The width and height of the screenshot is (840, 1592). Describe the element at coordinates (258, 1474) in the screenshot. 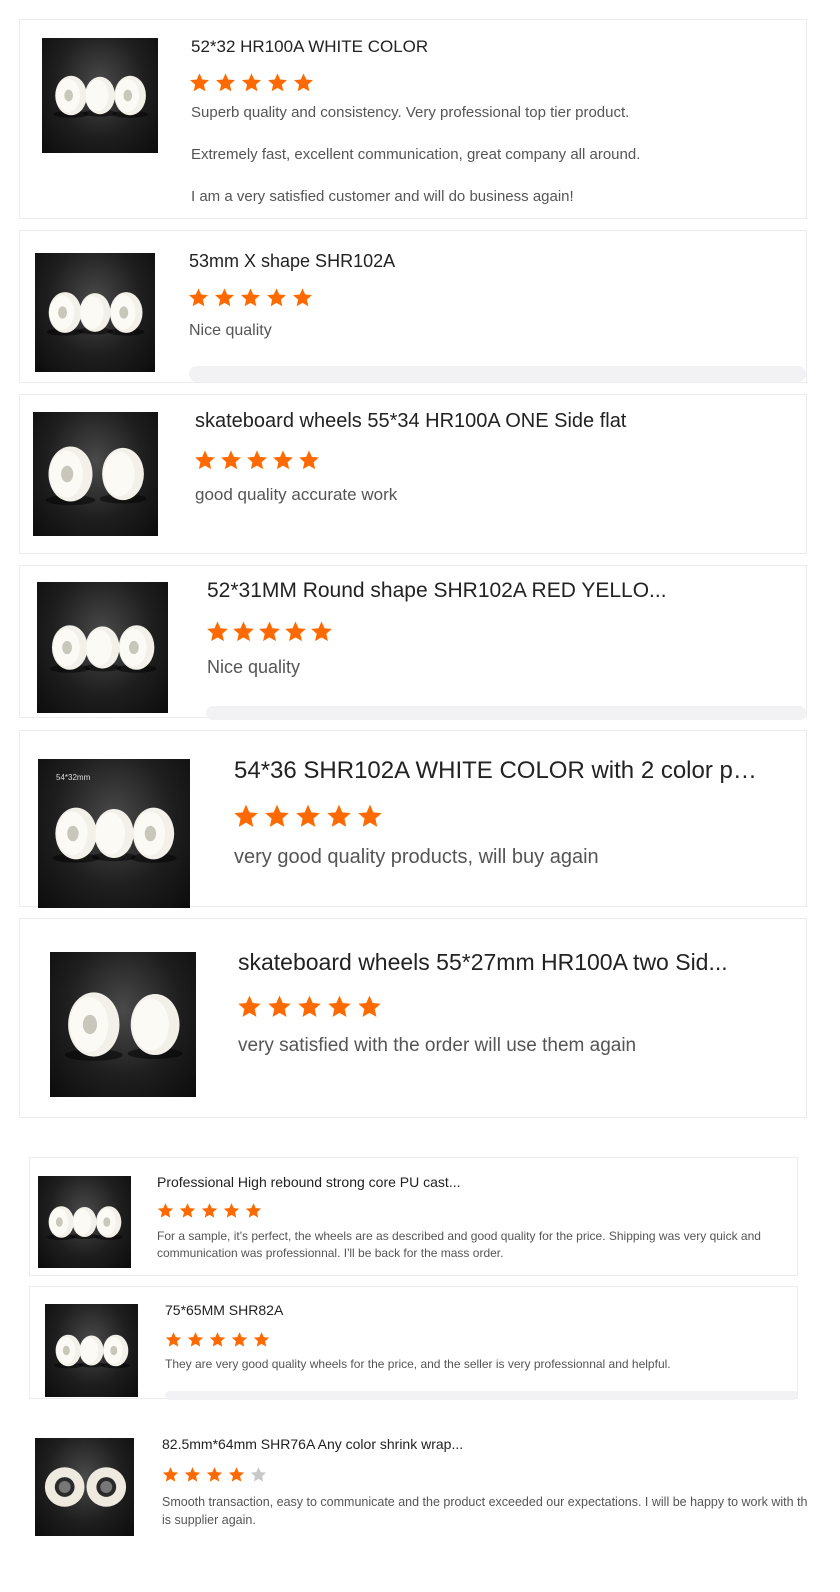

I see `star-empty-icon` at that location.